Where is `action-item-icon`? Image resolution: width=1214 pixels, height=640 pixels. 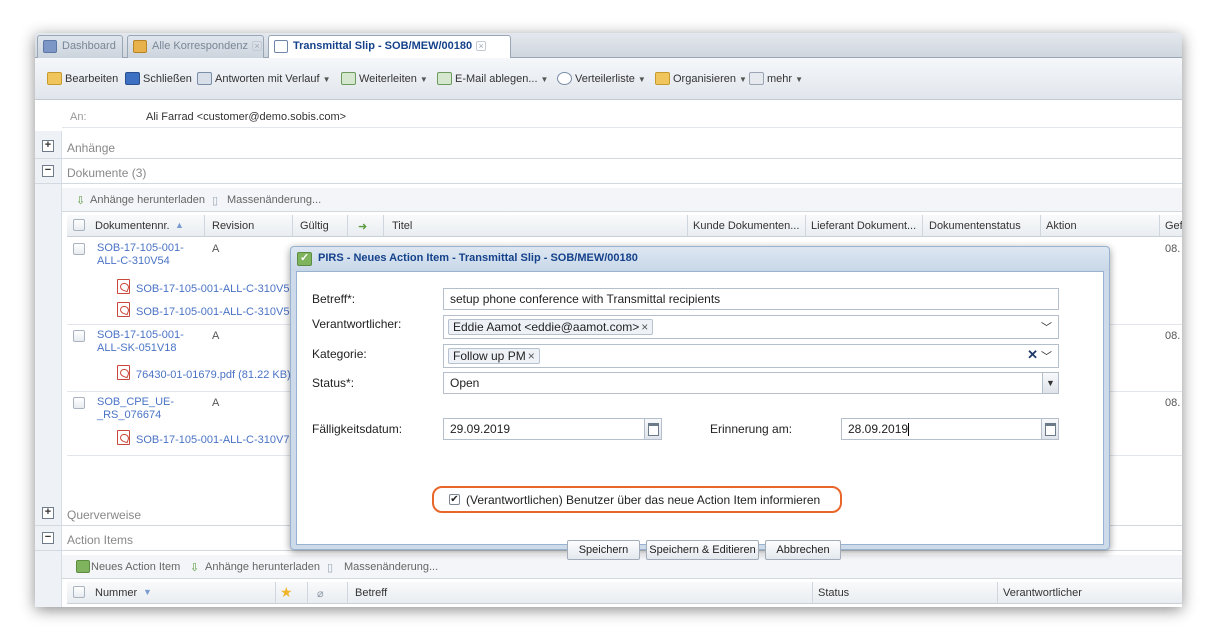 action-item-icon is located at coordinates (304, 258).